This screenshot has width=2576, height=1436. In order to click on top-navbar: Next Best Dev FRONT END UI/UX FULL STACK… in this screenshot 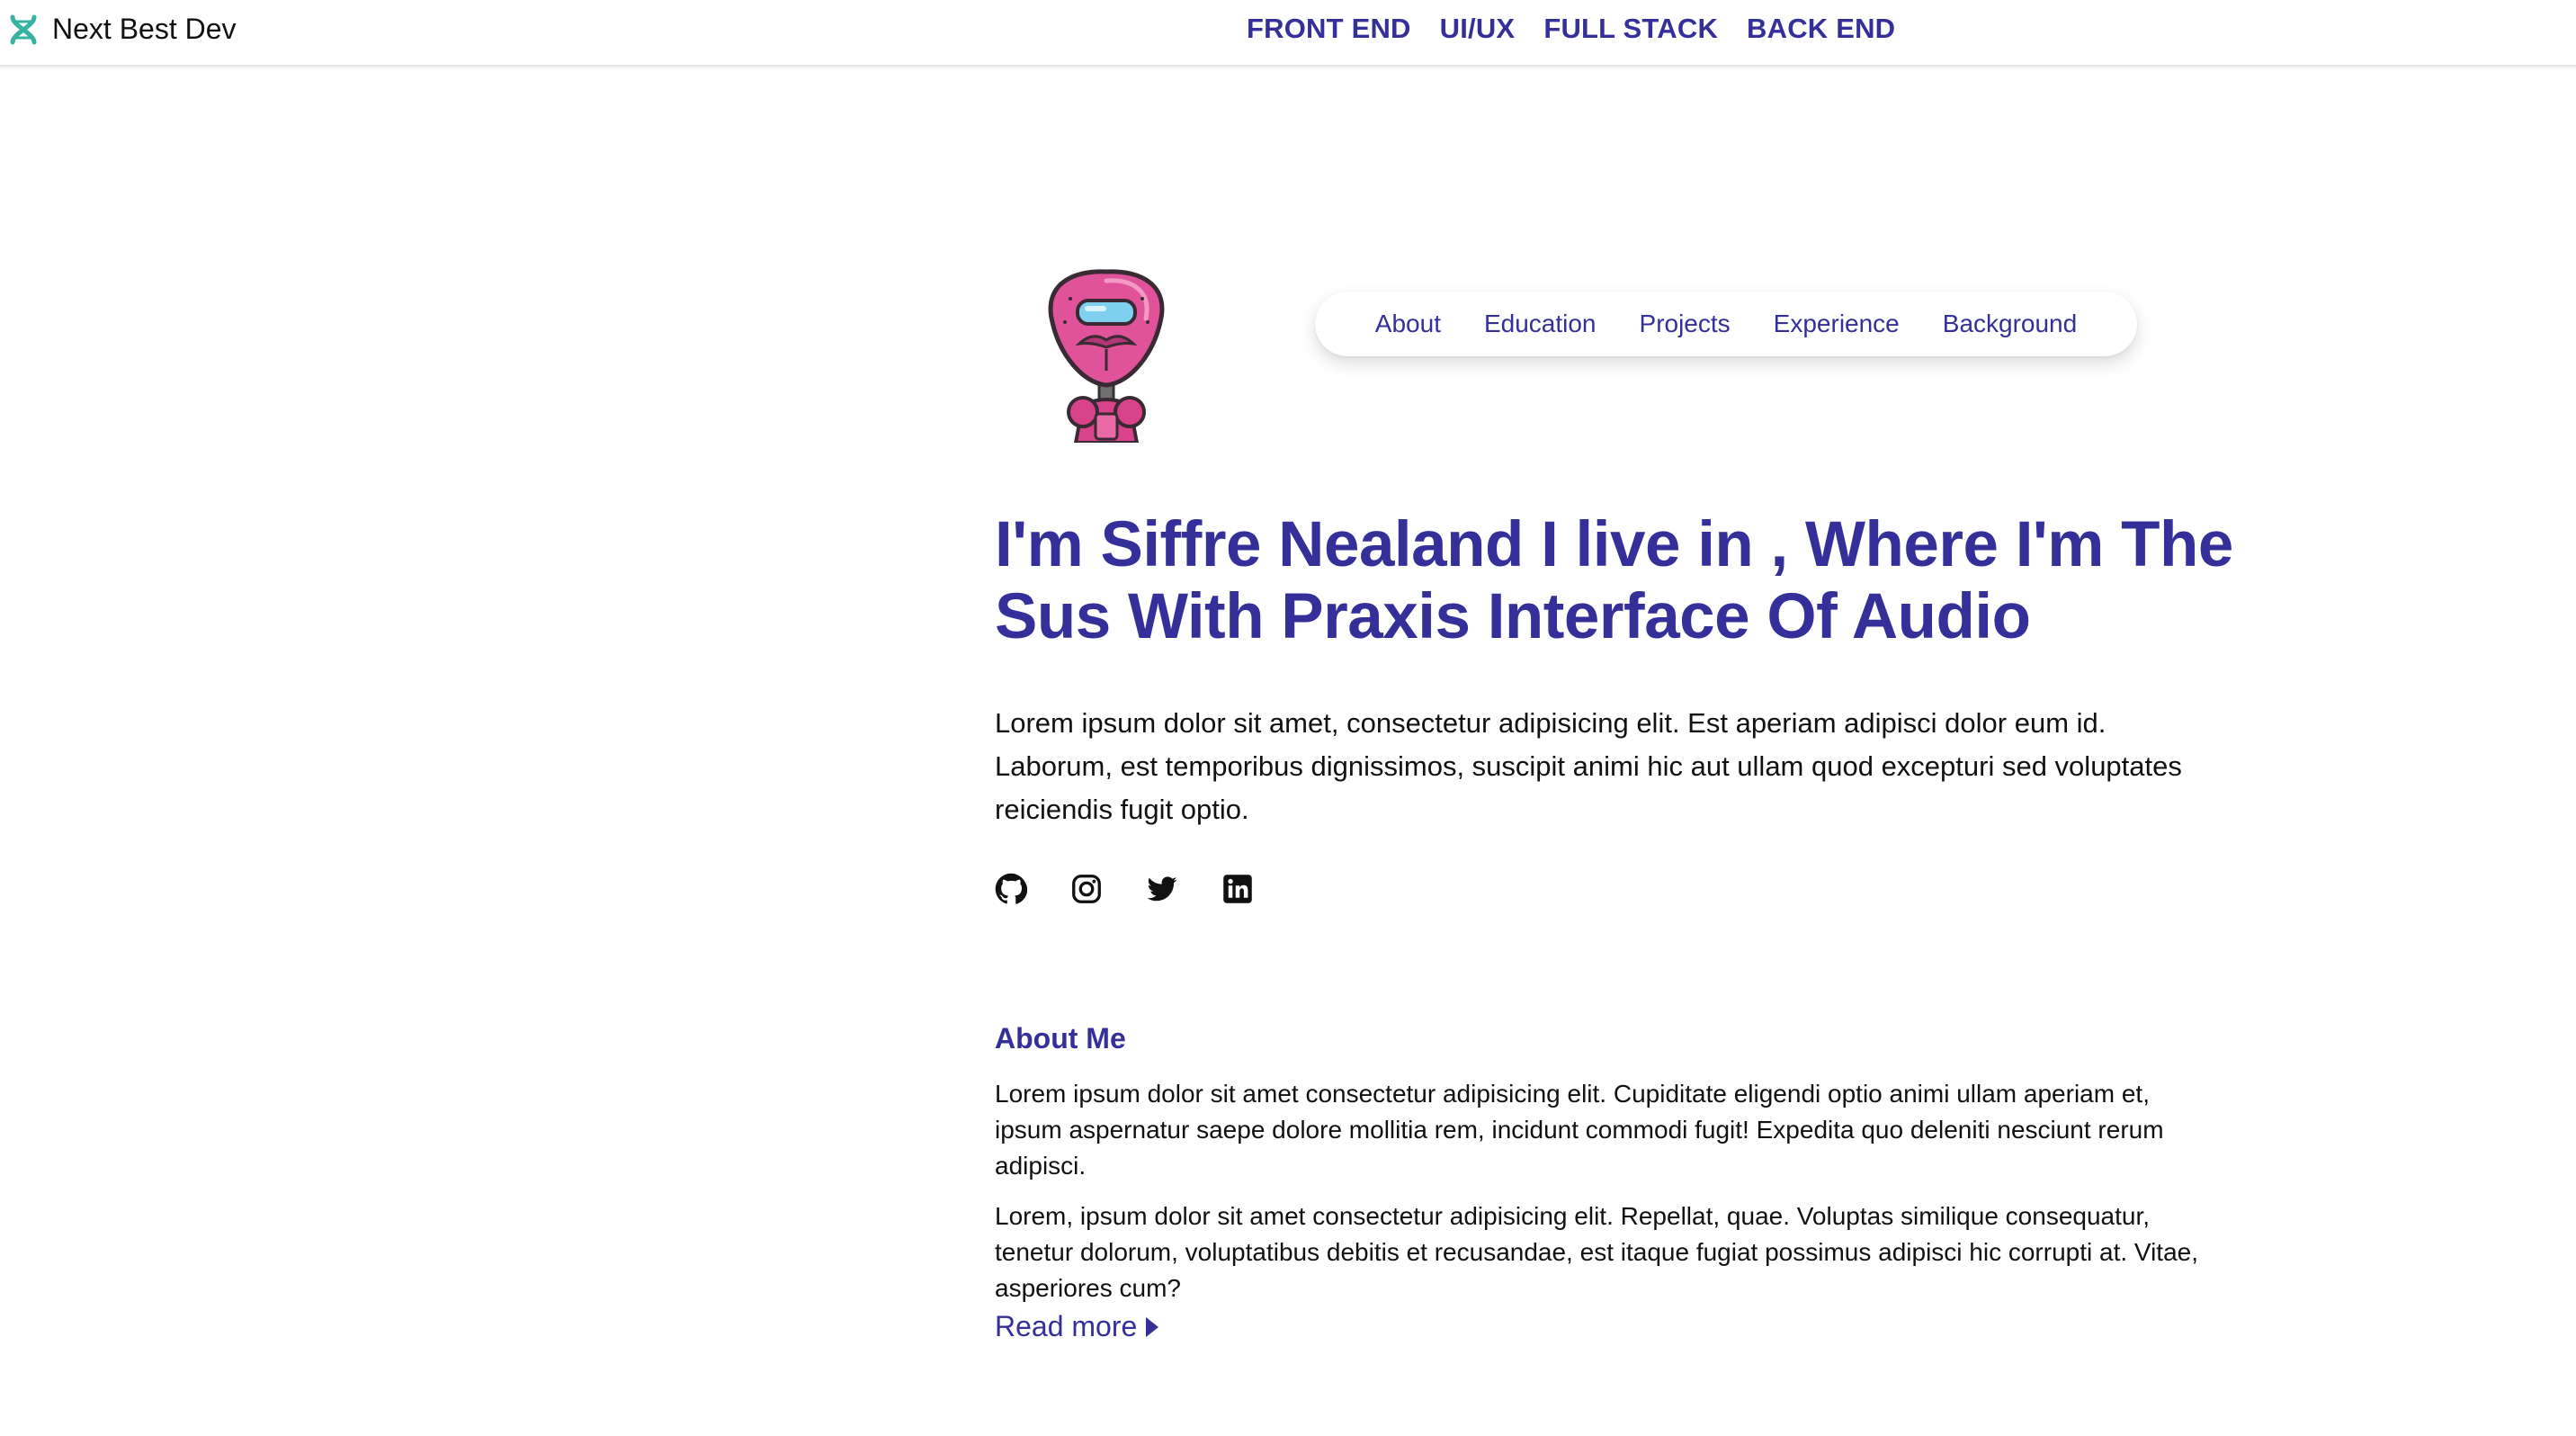, I will do `click(1288, 34)`.